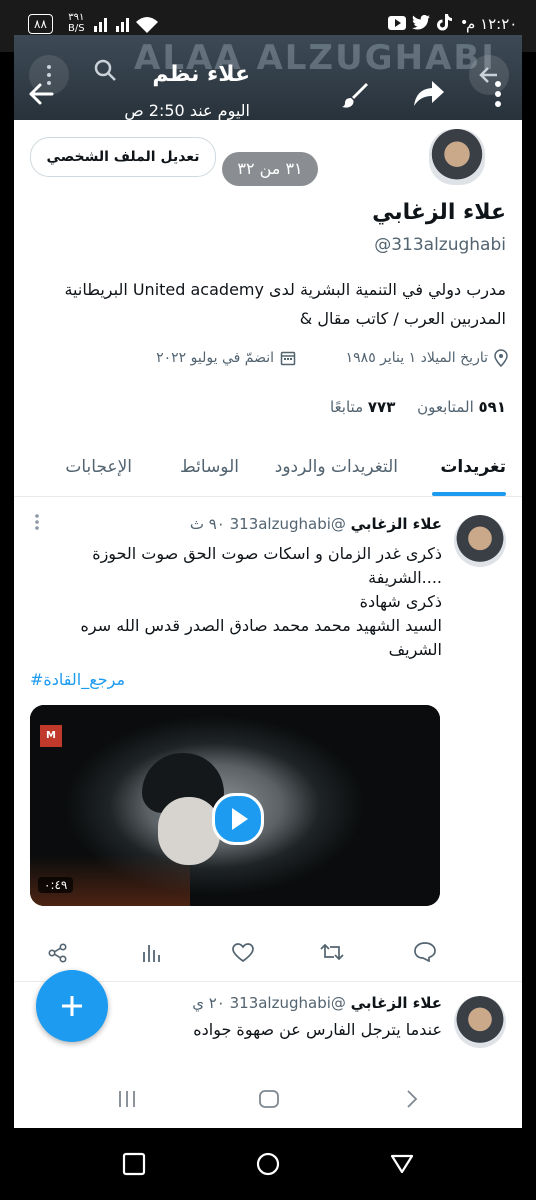 Image resolution: width=536 pixels, height=1200 pixels. What do you see at coordinates (98, 467) in the screenshot?
I see `tab-likes: الإعجابات` at bounding box center [98, 467].